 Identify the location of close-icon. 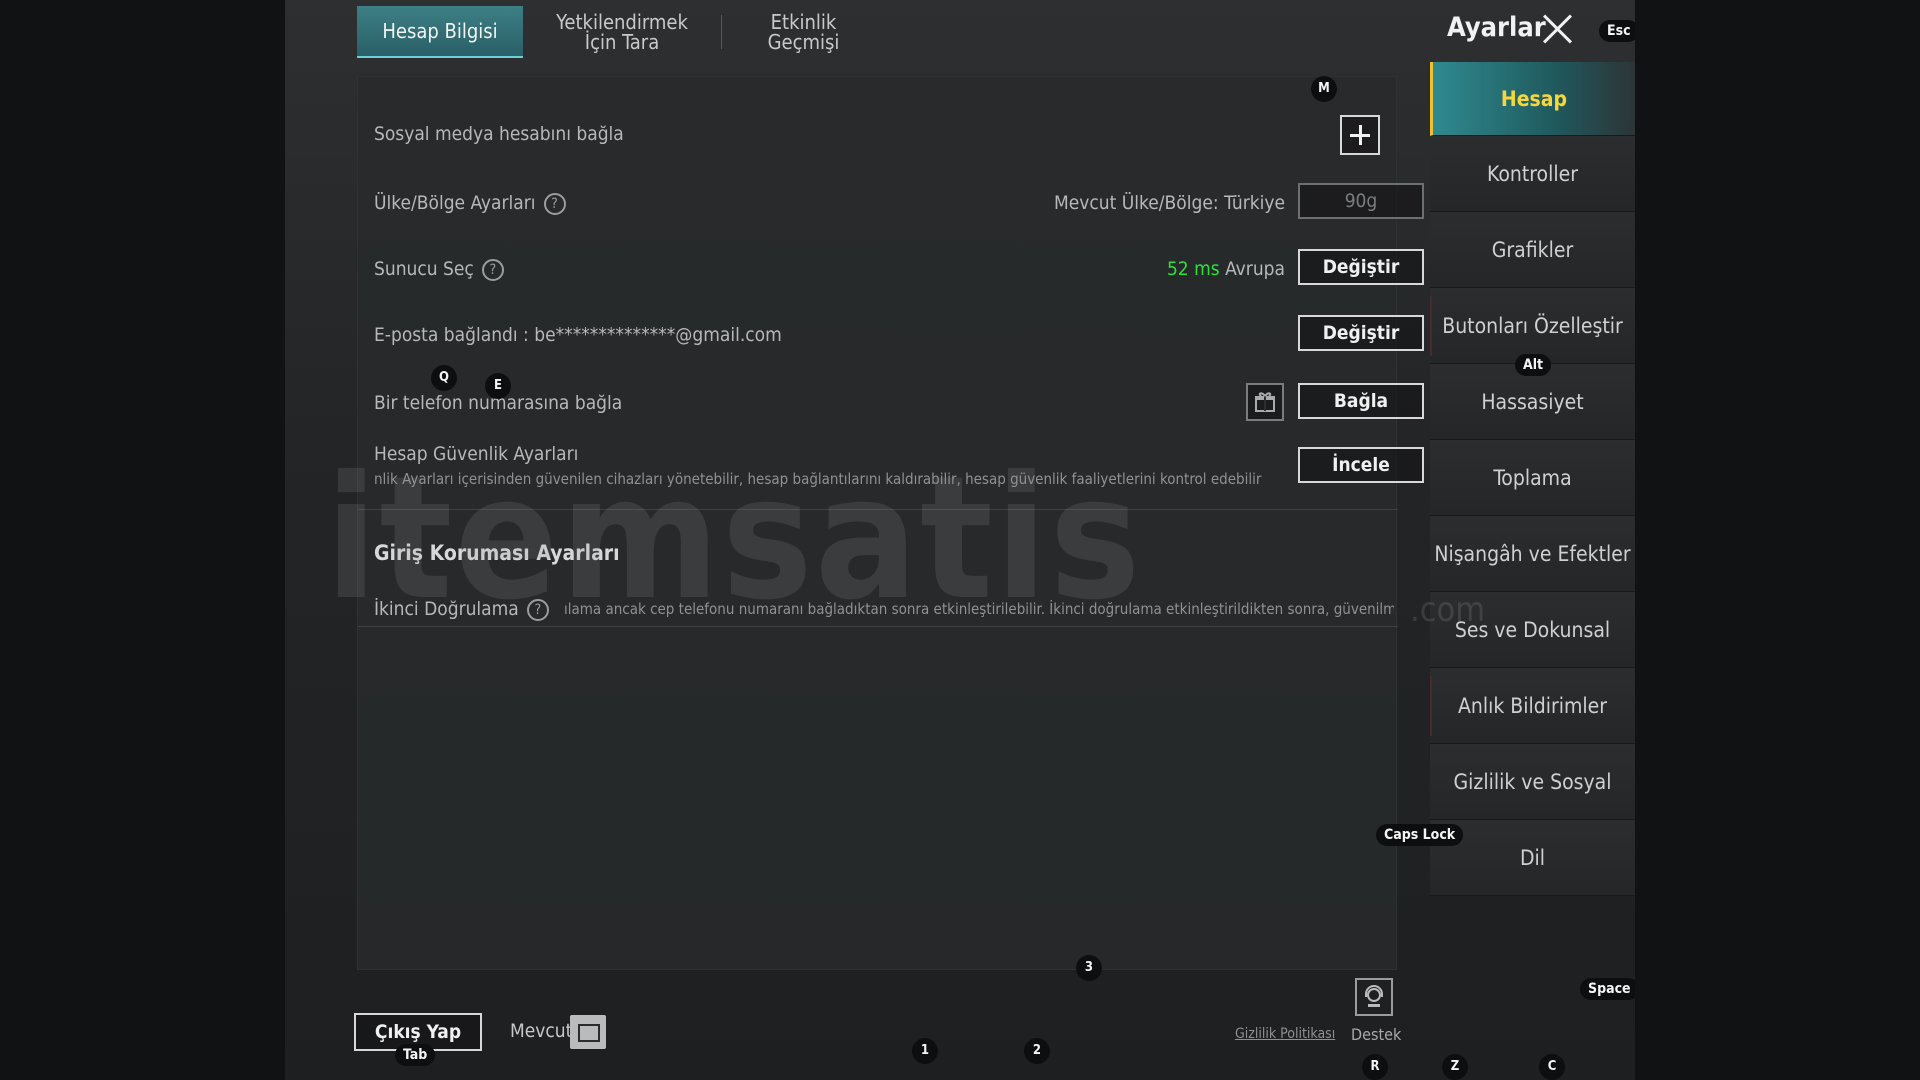
(1557, 29).